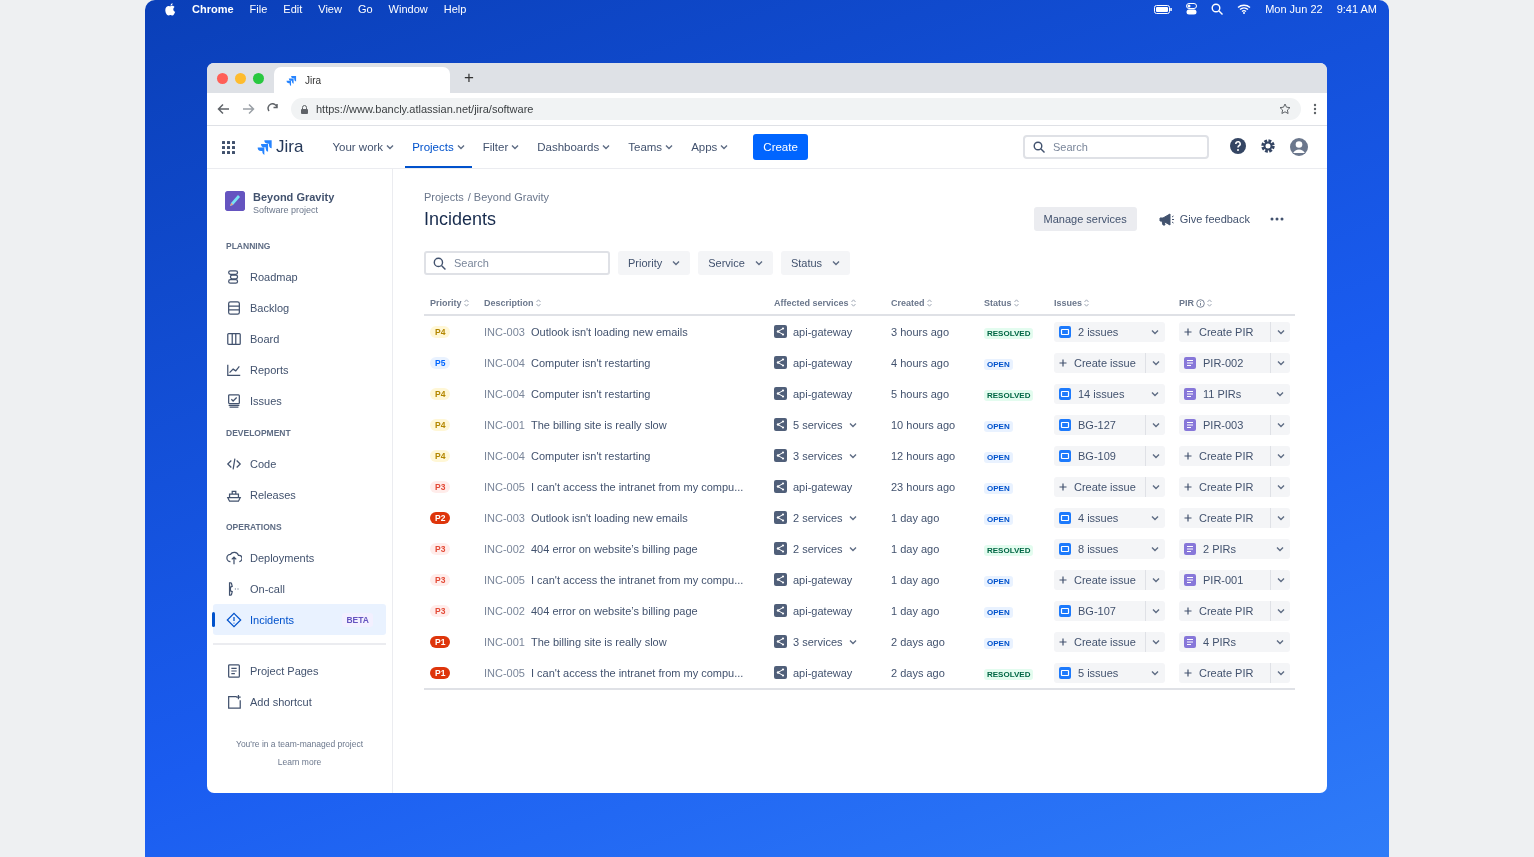 This screenshot has height=857, width=1534. I want to click on menu-item: Edit, so click(293, 9).